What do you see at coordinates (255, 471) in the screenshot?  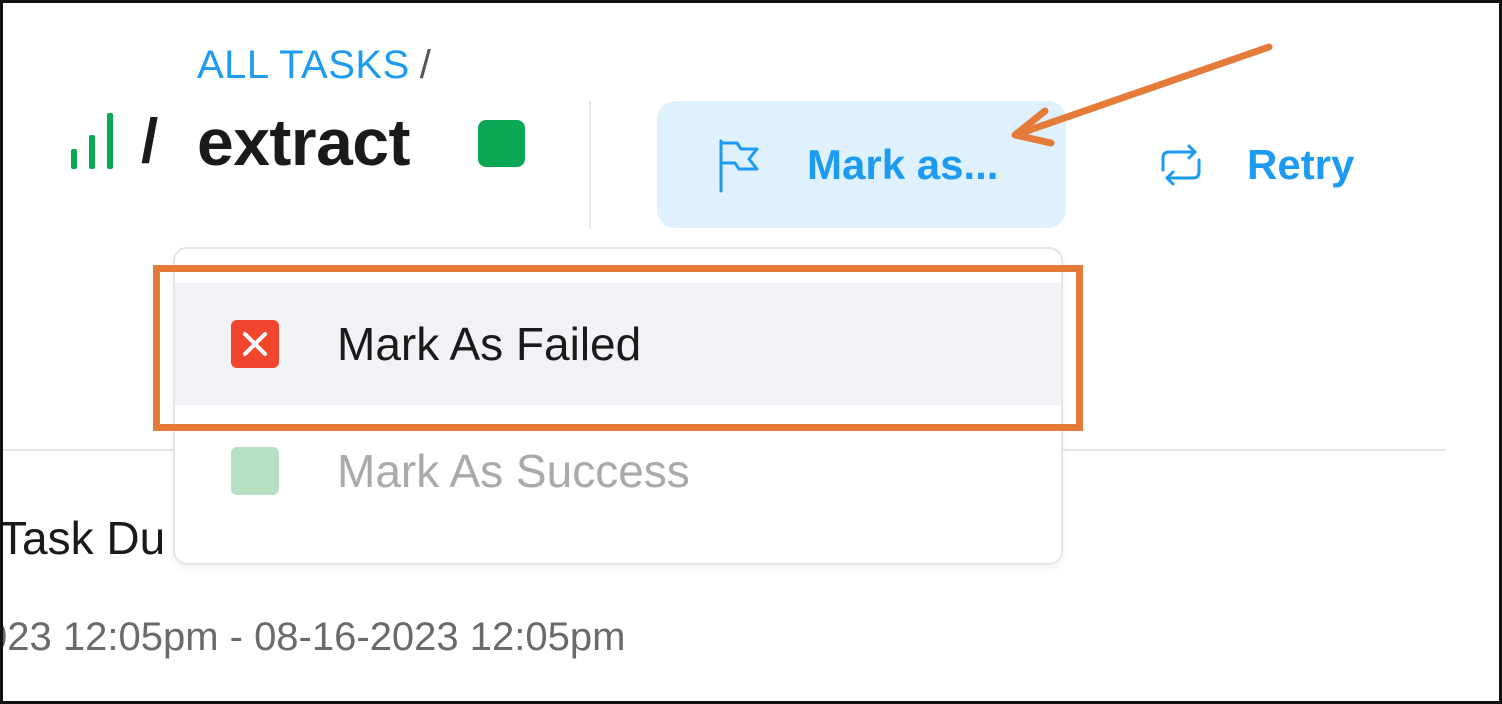 I see `success-icon` at bounding box center [255, 471].